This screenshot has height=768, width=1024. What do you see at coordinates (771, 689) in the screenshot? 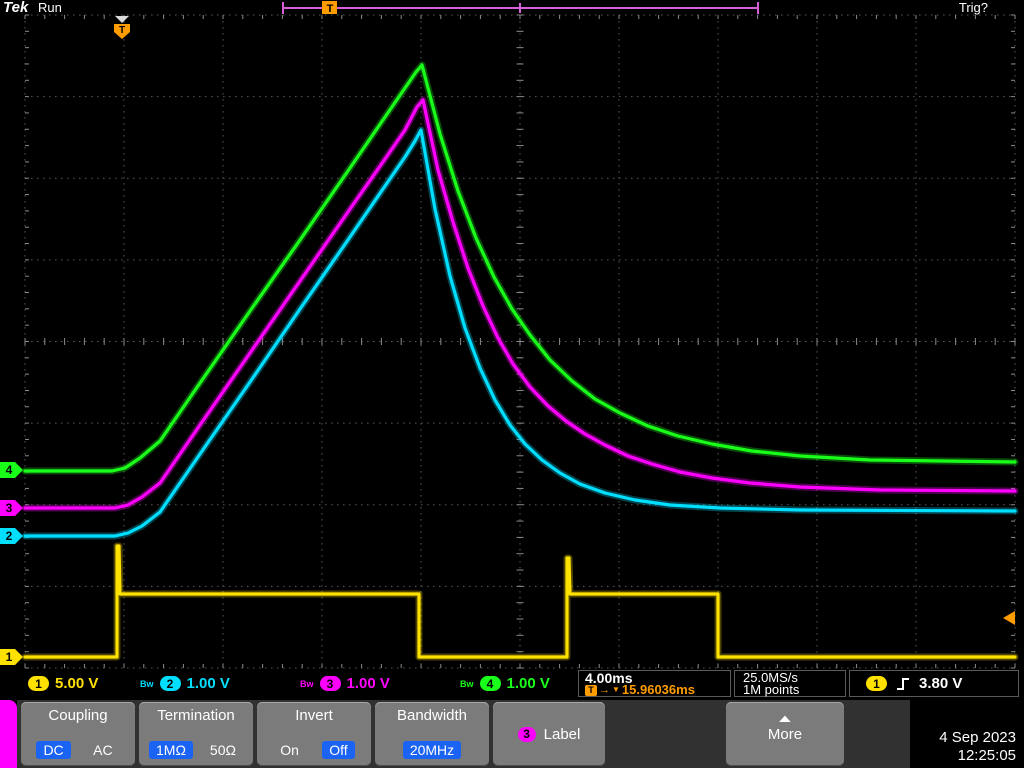
I see `record-length-value: 1M points` at bounding box center [771, 689].